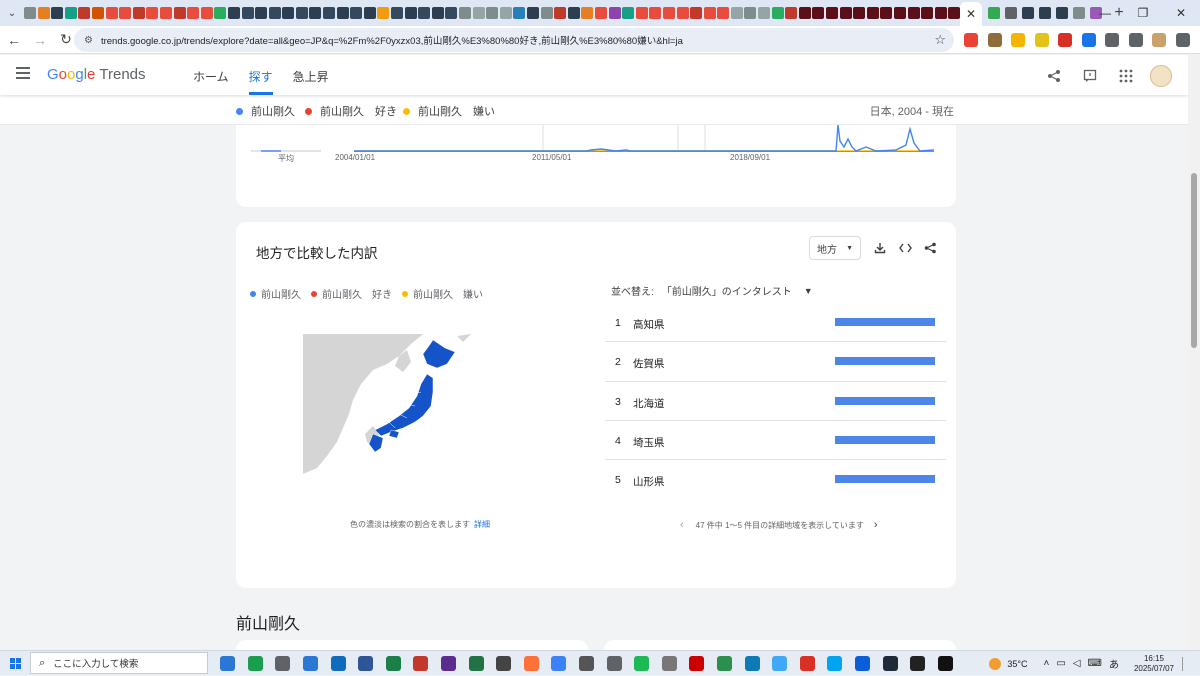 The width and height of the screenshot is (1200, 676). Describe the element at coordinates (12, 13) in the screenshot. I see `tab-search-chevron-icon: ⌄` at that location.